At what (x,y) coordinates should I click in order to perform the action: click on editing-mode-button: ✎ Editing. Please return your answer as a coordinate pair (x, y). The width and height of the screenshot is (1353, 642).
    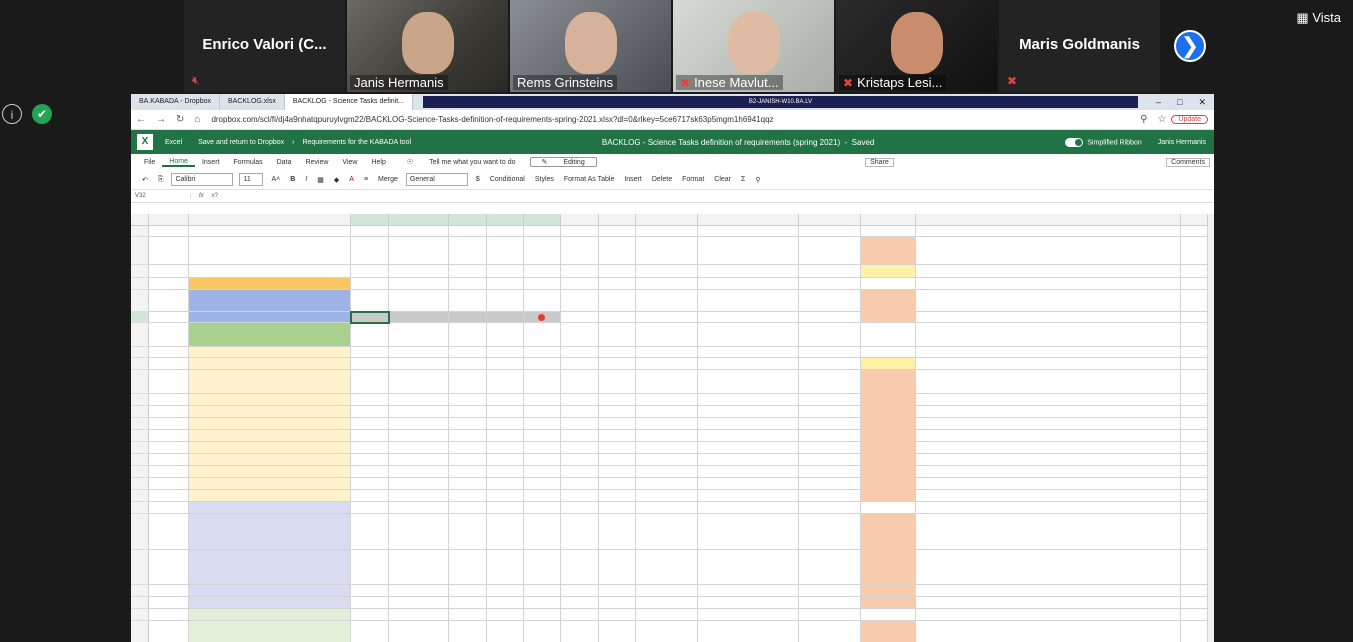
    Looking at the image, I should click on (563, 162).